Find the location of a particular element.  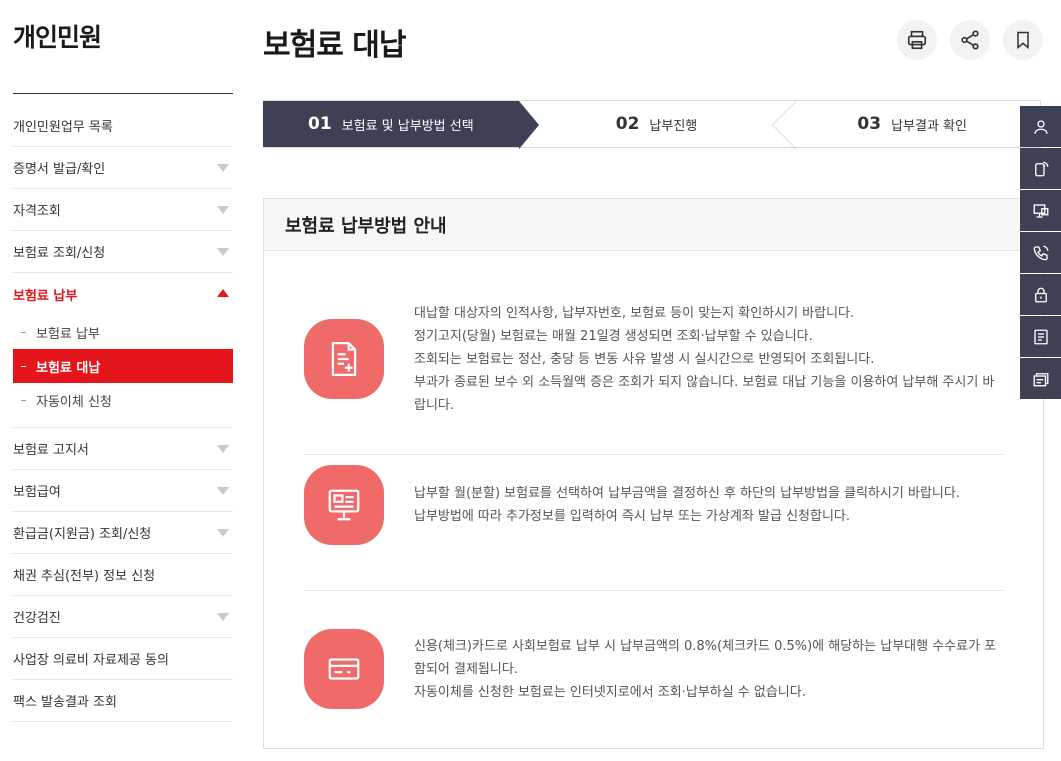

print-button is located at coordinates (917, 40).